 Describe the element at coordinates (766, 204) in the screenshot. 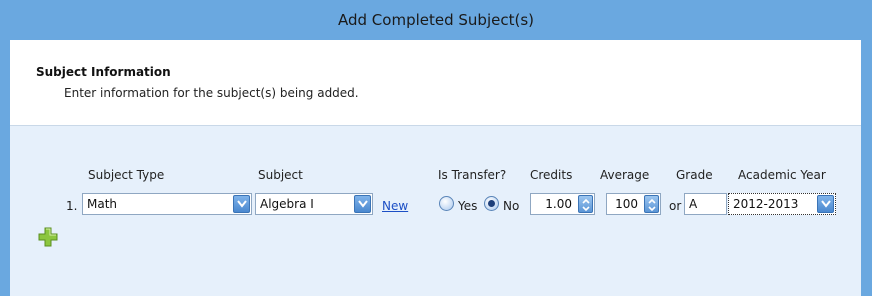

I see `academic-year-value: 2012-2013` at that location.